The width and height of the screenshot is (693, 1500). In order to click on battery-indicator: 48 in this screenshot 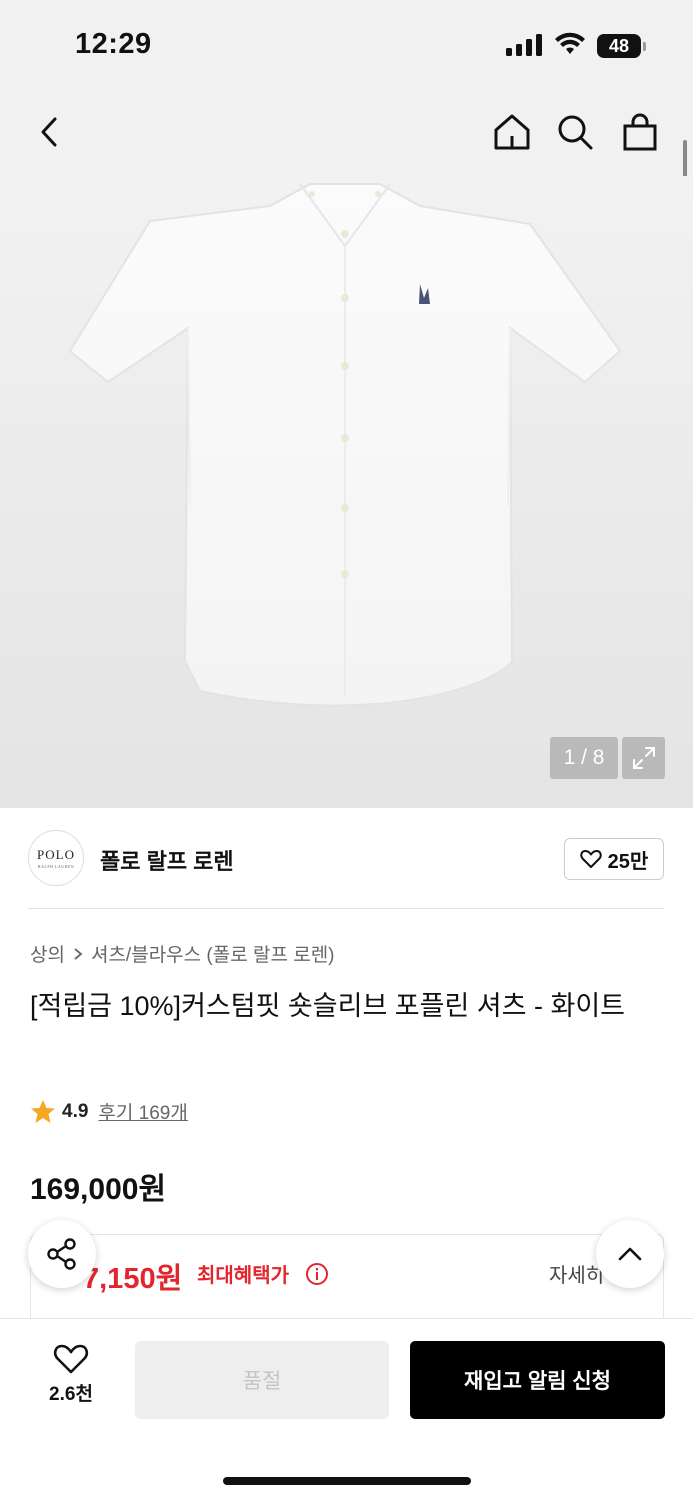, I will do `click(619, 46)`.